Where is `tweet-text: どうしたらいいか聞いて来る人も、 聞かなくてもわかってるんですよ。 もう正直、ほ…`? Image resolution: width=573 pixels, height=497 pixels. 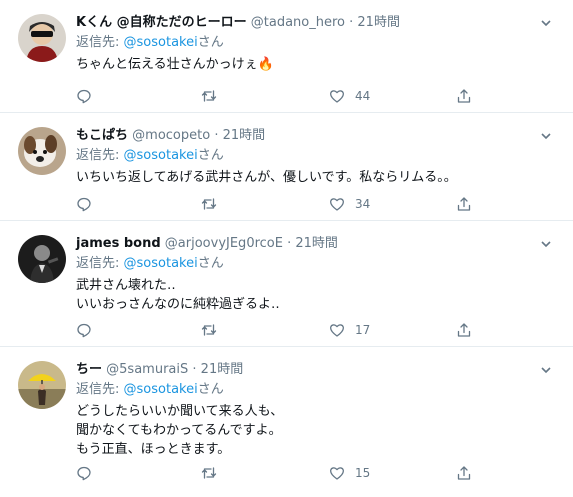
tweet-text: どうしたらいいか聞いて来る人も、 聞かなくてもわかってるんですよ。 もう正直、ほ… is located at coordinates (304, 430).